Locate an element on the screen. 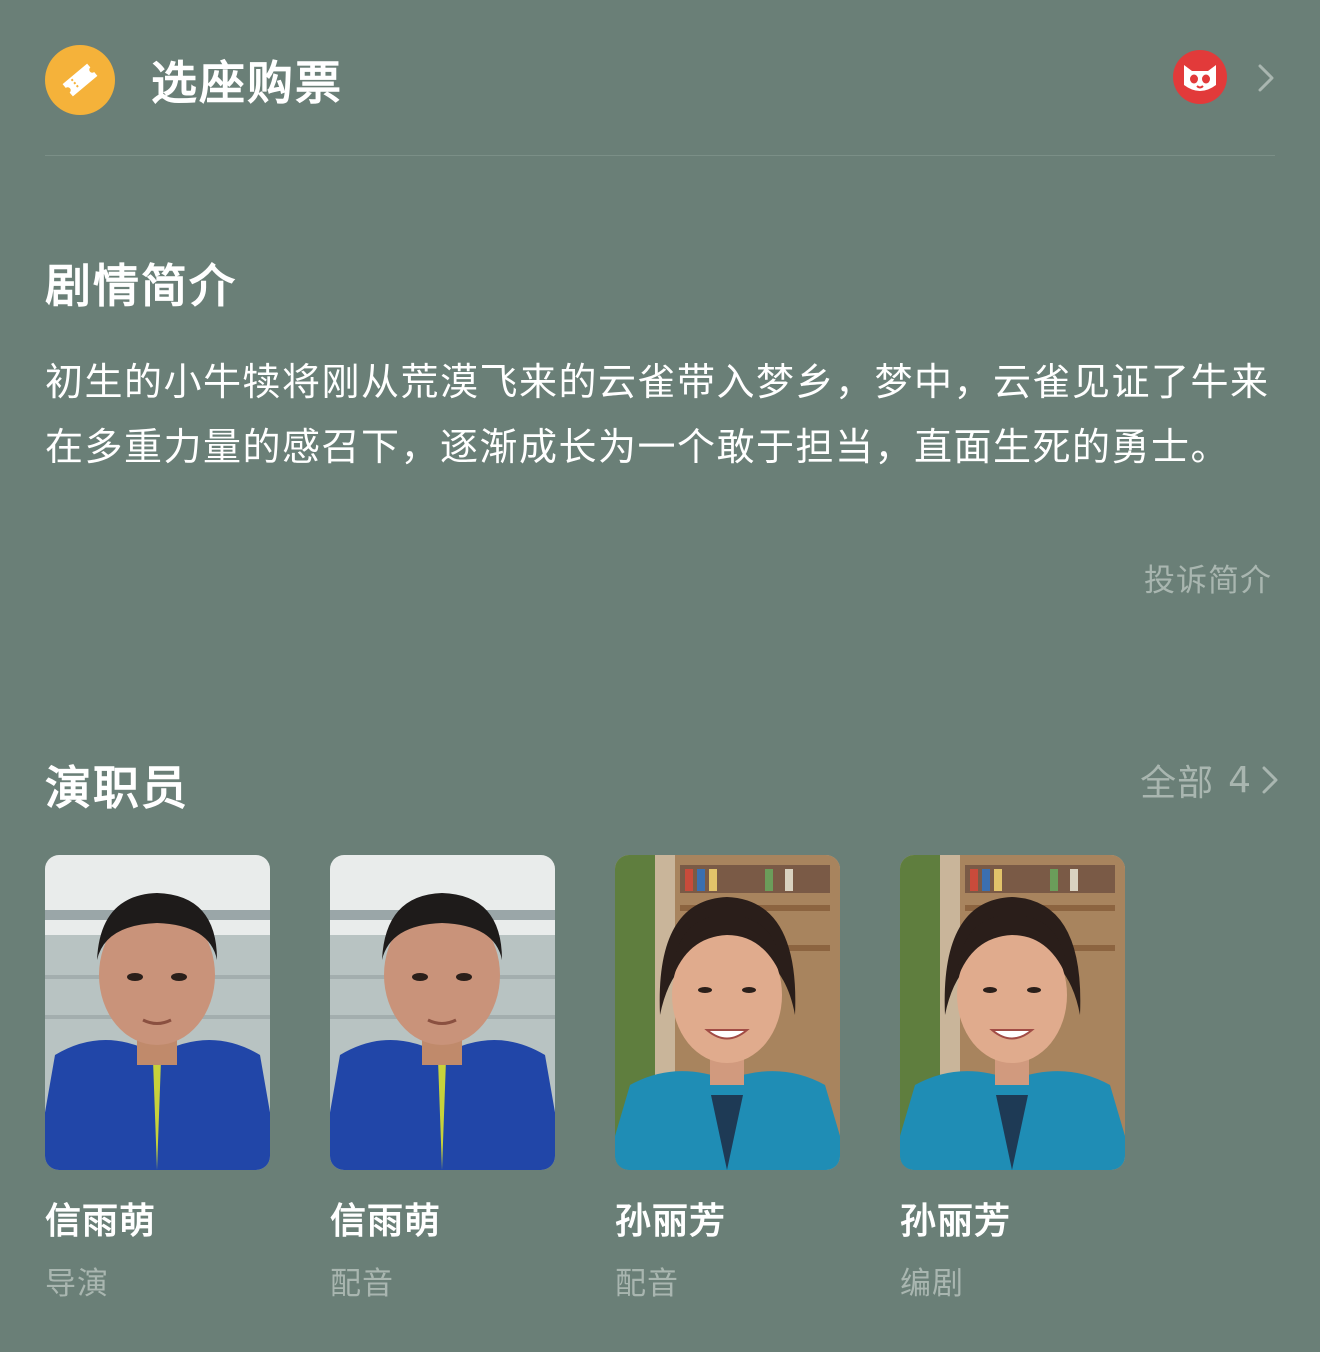 The width and height of the screenshot is (1320, 1352). cast-count: 4 is located at coordinates (1240, 780).